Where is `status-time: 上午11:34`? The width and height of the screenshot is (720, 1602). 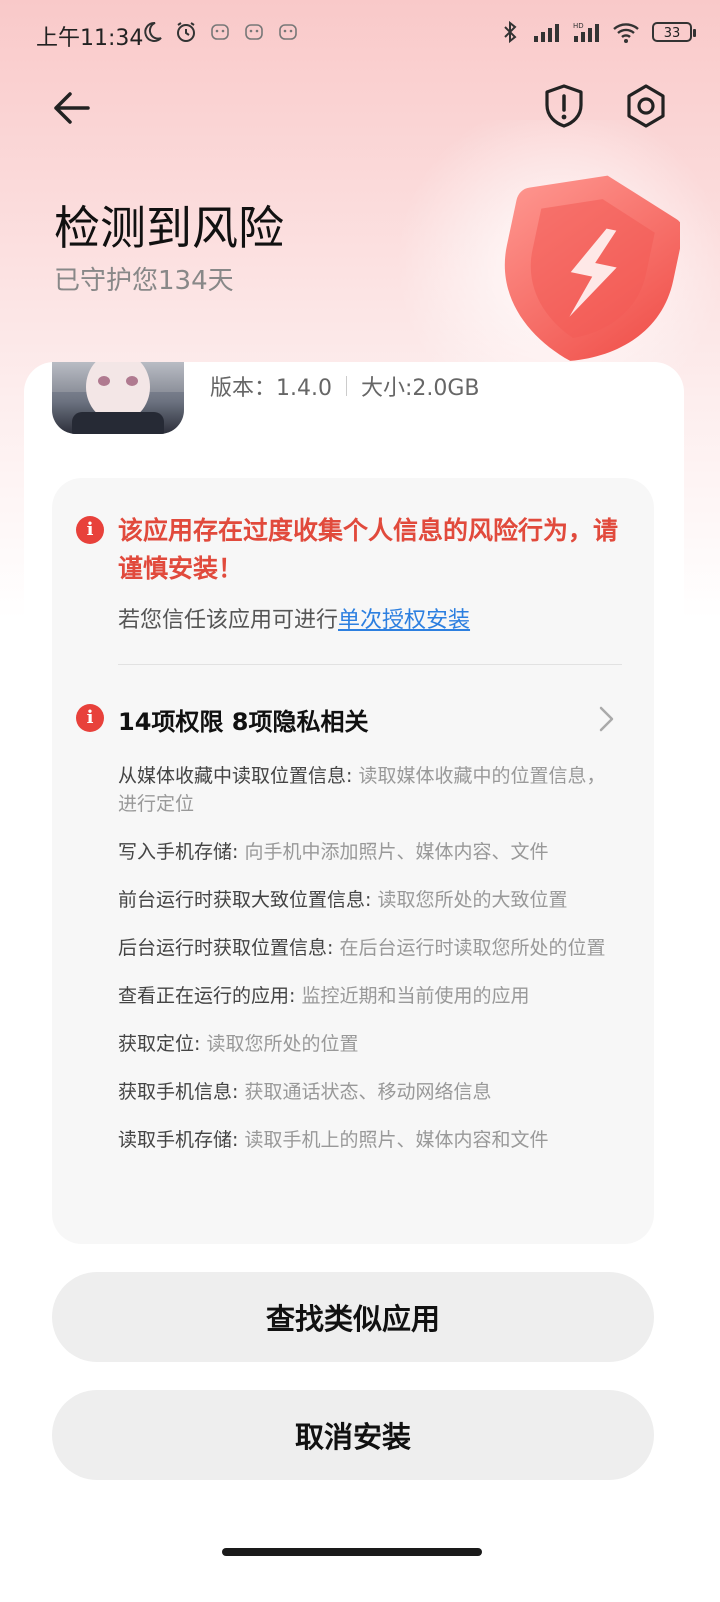 status-time: 上午11:34 is located at coordinates (90, 38).